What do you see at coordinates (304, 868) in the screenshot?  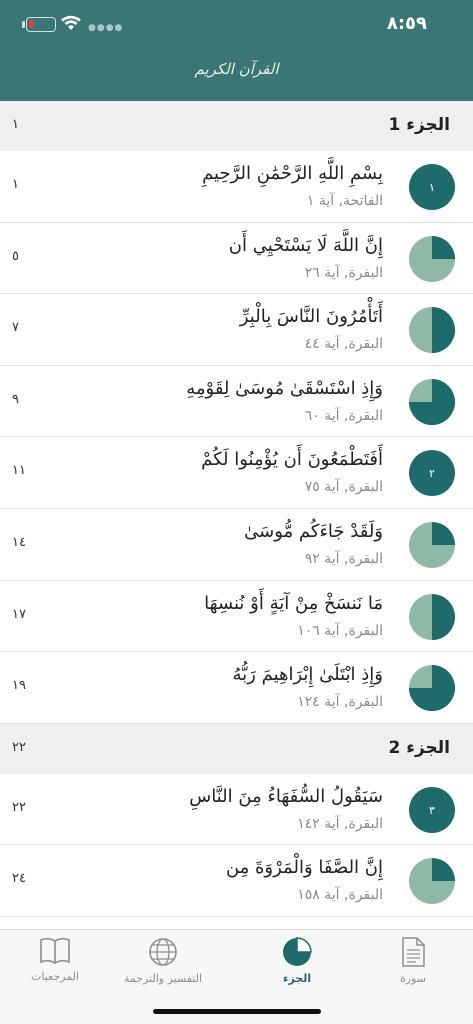 I see `verse-text: إِنَّ الصَّفَا وَالْمَرْوَةَ مِن` at bounding box center [304, 868].